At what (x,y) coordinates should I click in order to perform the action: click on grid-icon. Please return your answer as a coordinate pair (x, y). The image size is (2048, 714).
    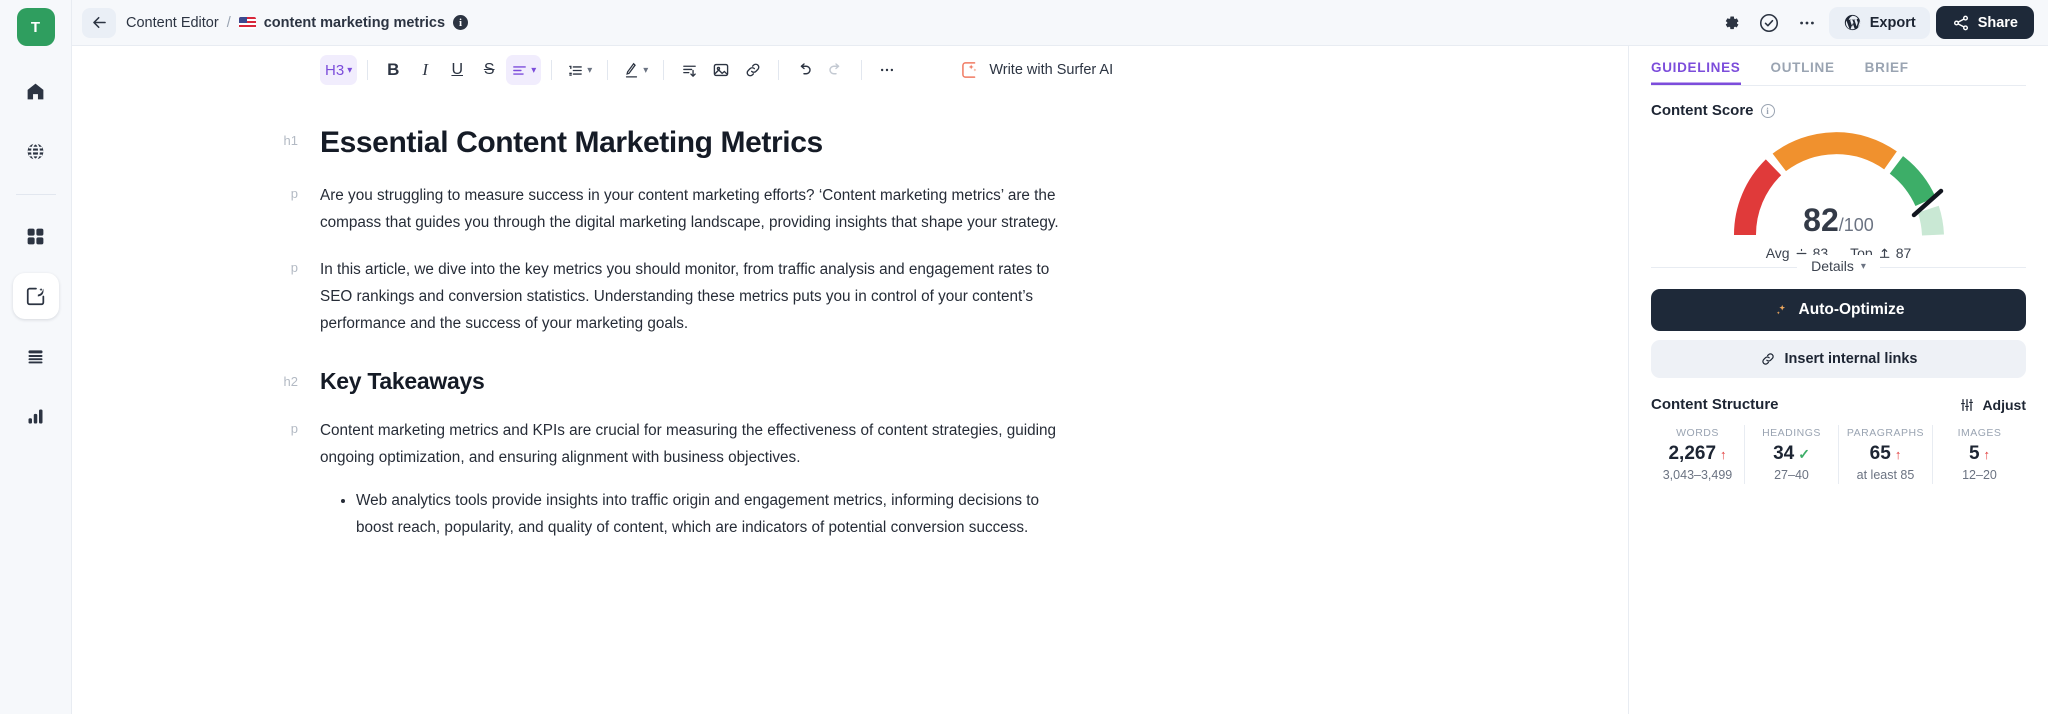
    Looking at the image, I should click on (35, 236).